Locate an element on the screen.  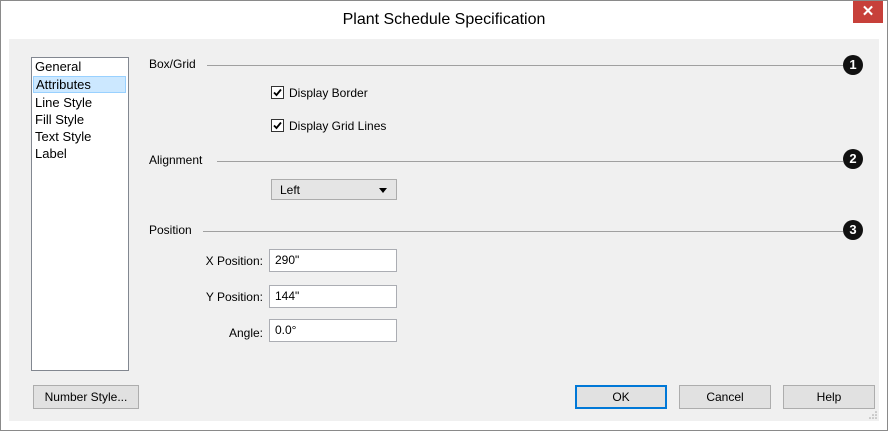
angle-input: 0.0° is located at coordinates (333, 330).